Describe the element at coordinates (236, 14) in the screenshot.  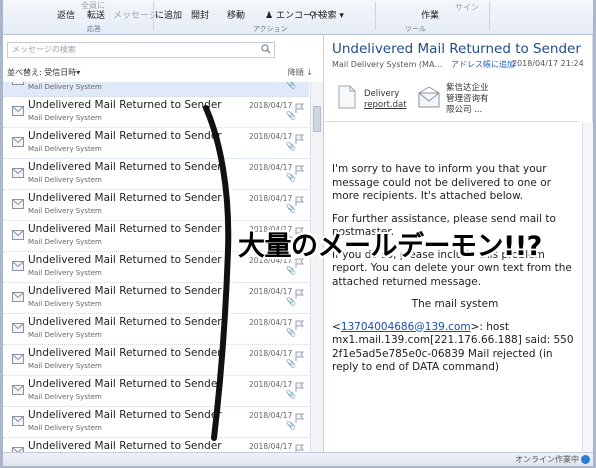
I see `move-button: 移動` at that location.